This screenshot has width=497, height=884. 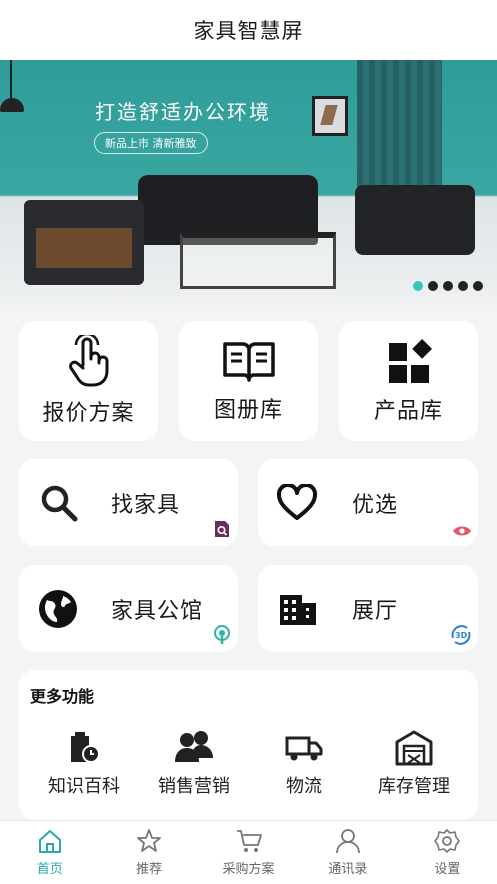 I want to click on tile-quotation: 报价方案, so click(x=88, y=381).